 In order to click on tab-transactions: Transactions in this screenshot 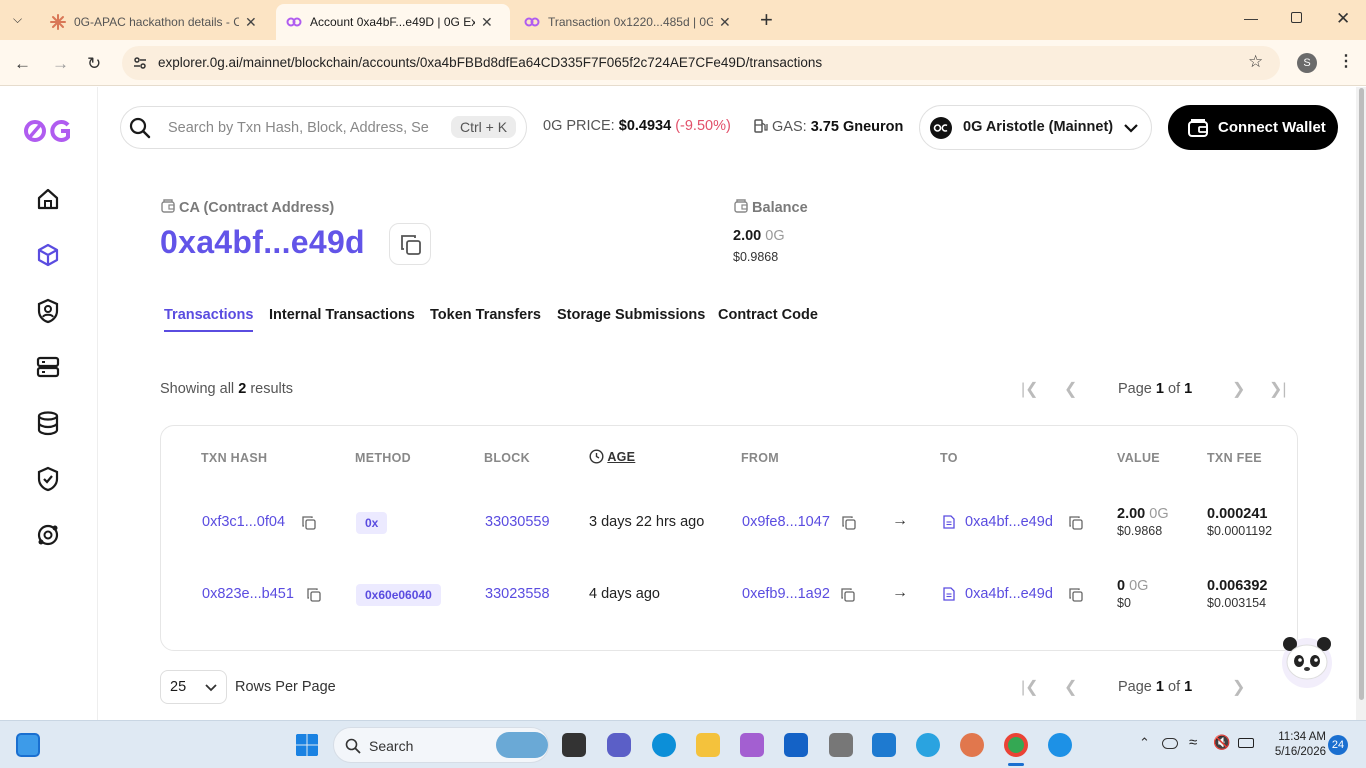, I will do `click(208, 315)`.